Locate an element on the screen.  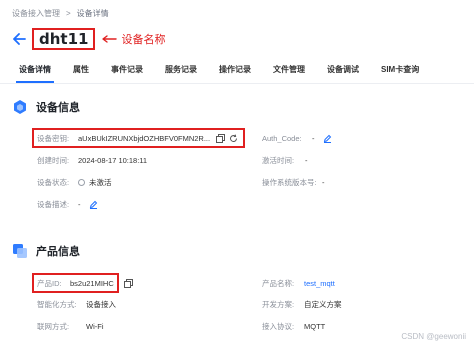
network-label: 联网方式: is located at coordinates (53, 326).